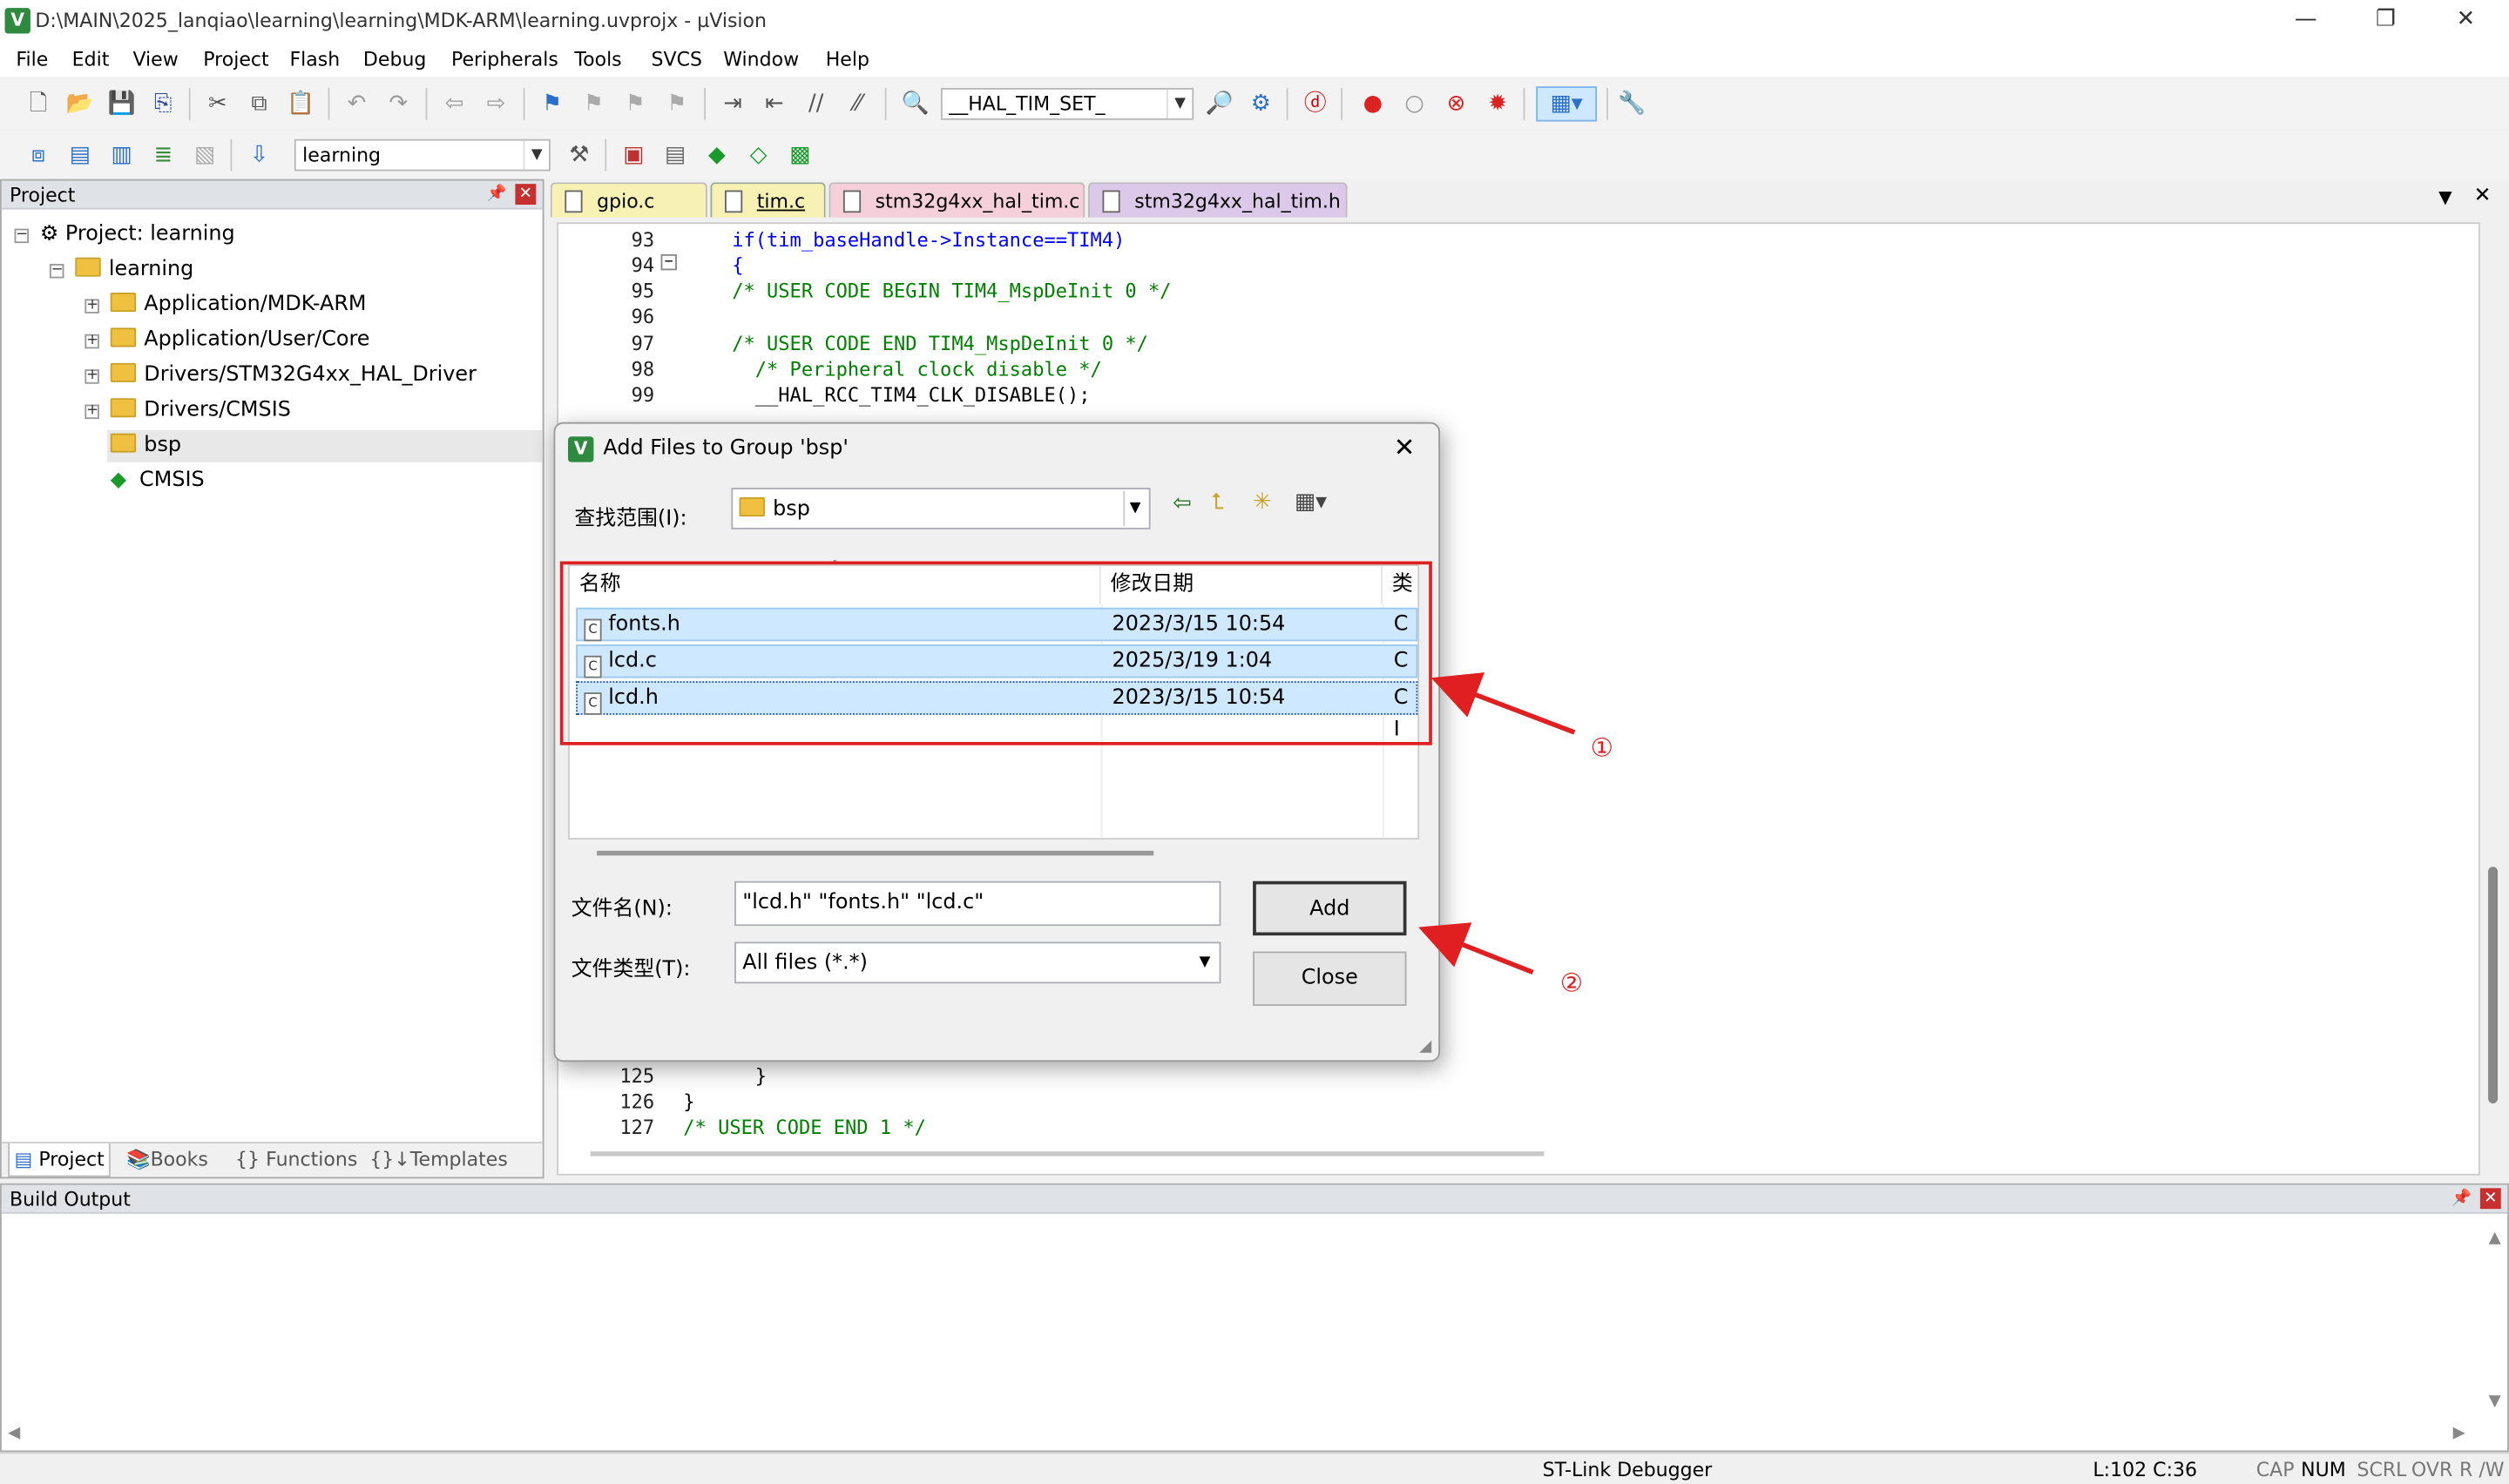 The width and height of the screenshot is (2509, 1484). I want to click on scroll-right-icon: ▶, so click(2459, 1433).